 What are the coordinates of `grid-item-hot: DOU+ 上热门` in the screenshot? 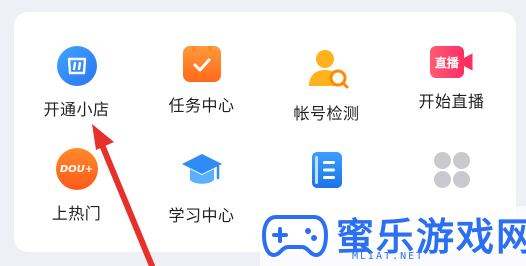 It's located at (76, 171).